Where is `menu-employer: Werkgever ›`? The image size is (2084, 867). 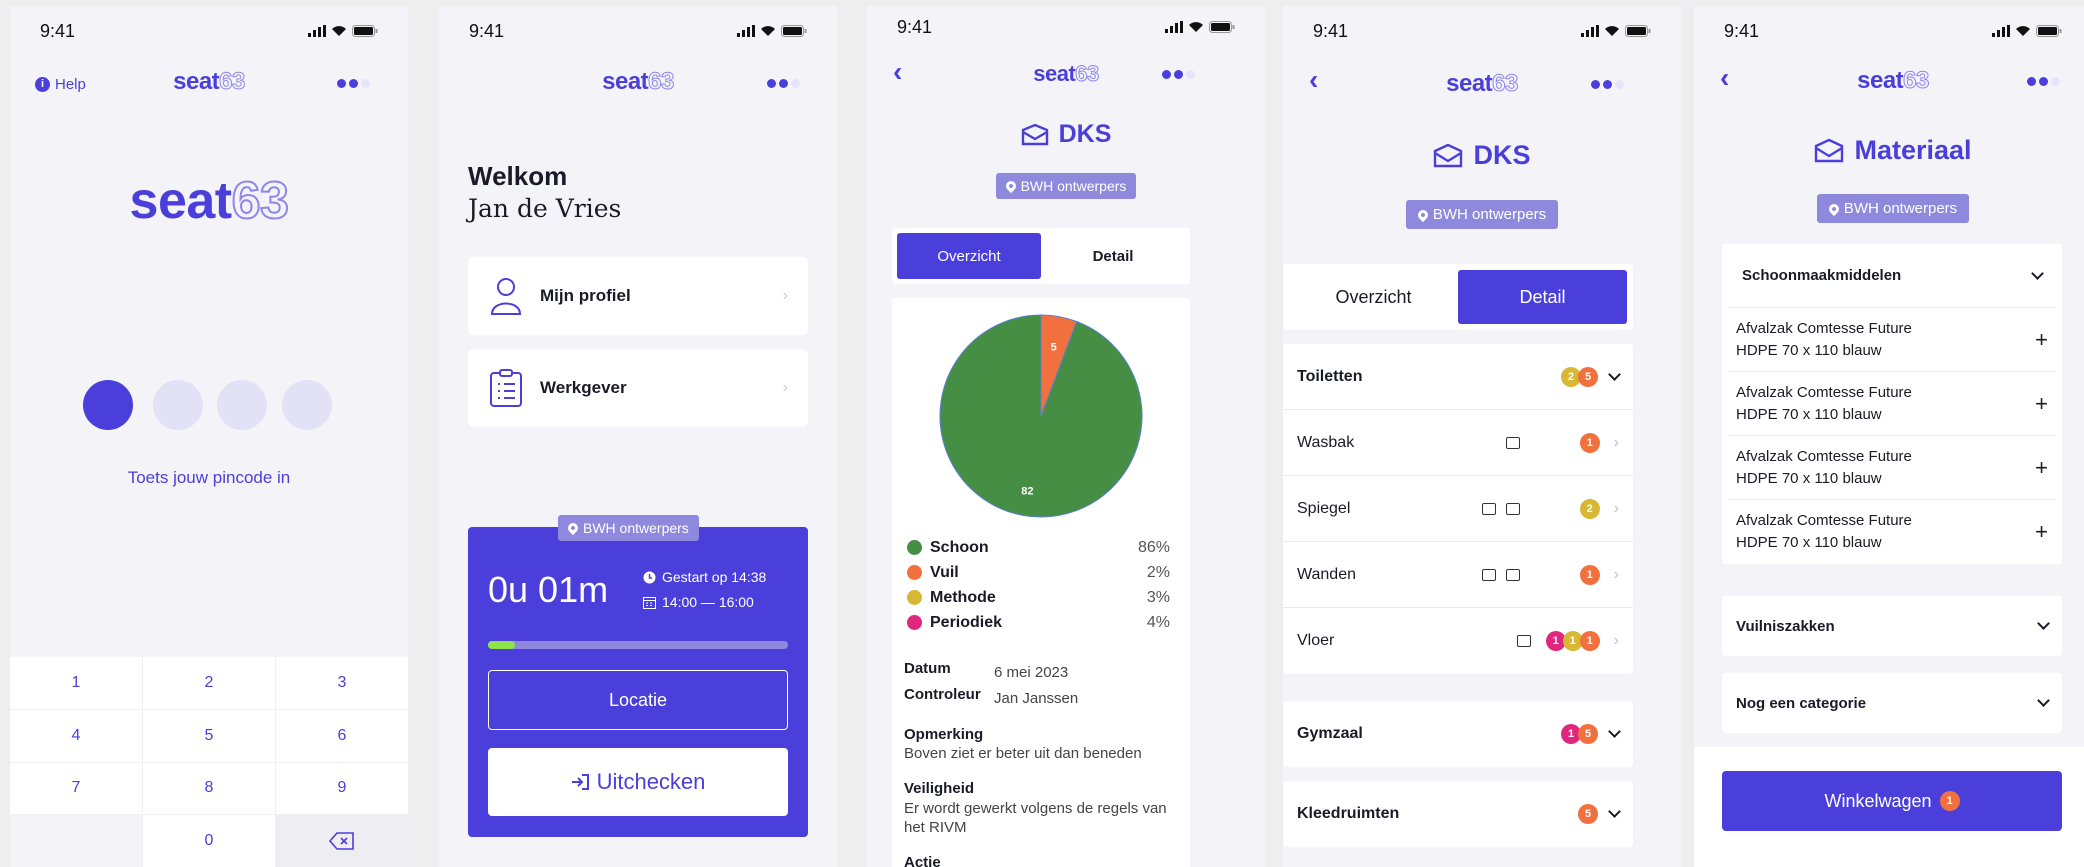 menu-employer: Werkgever › is located at coordinates (638, 388).